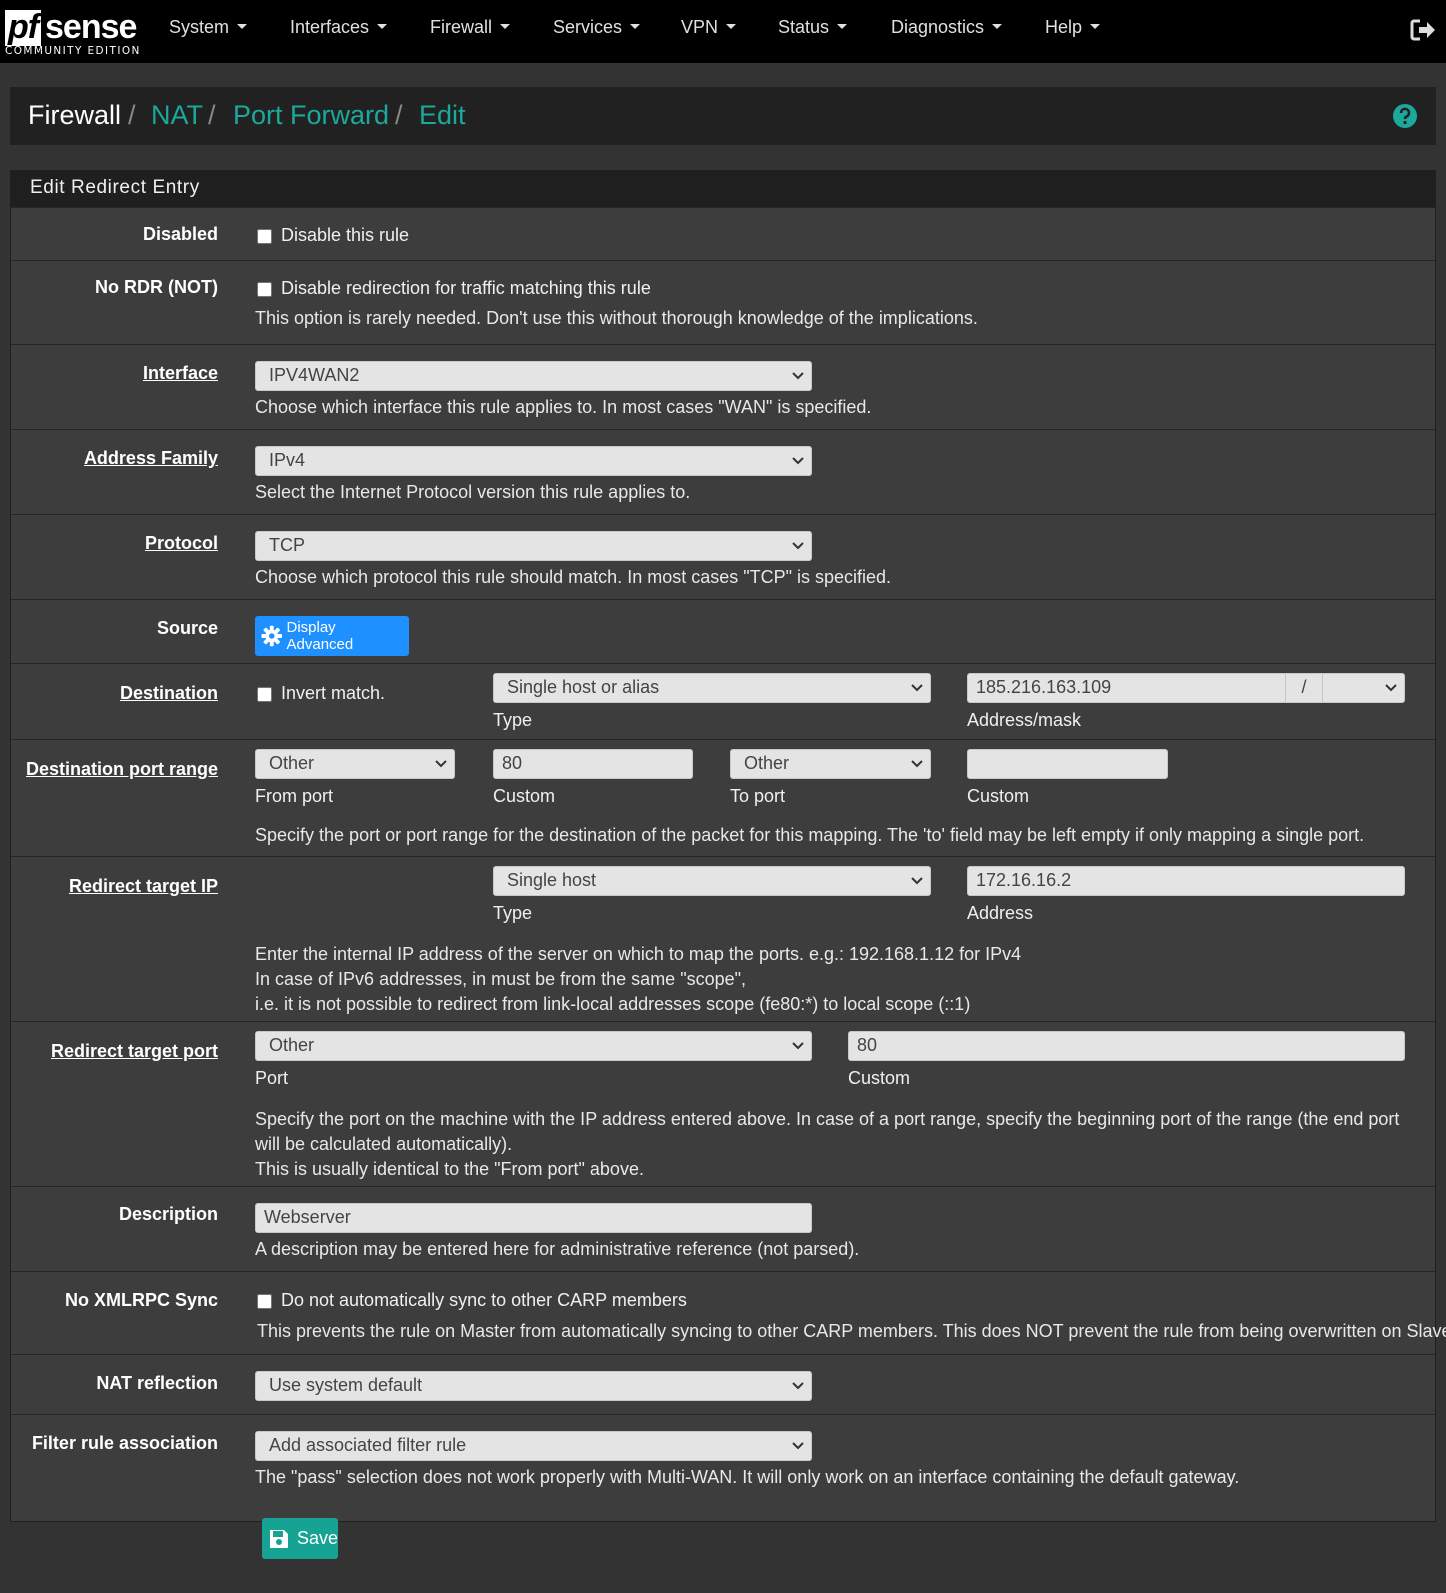 The height and width of the screenshot is (1593, 1446). Describe the element at coordinates (264, 236) in the screenshot. I see `disable-rule-checkbox` at that location.